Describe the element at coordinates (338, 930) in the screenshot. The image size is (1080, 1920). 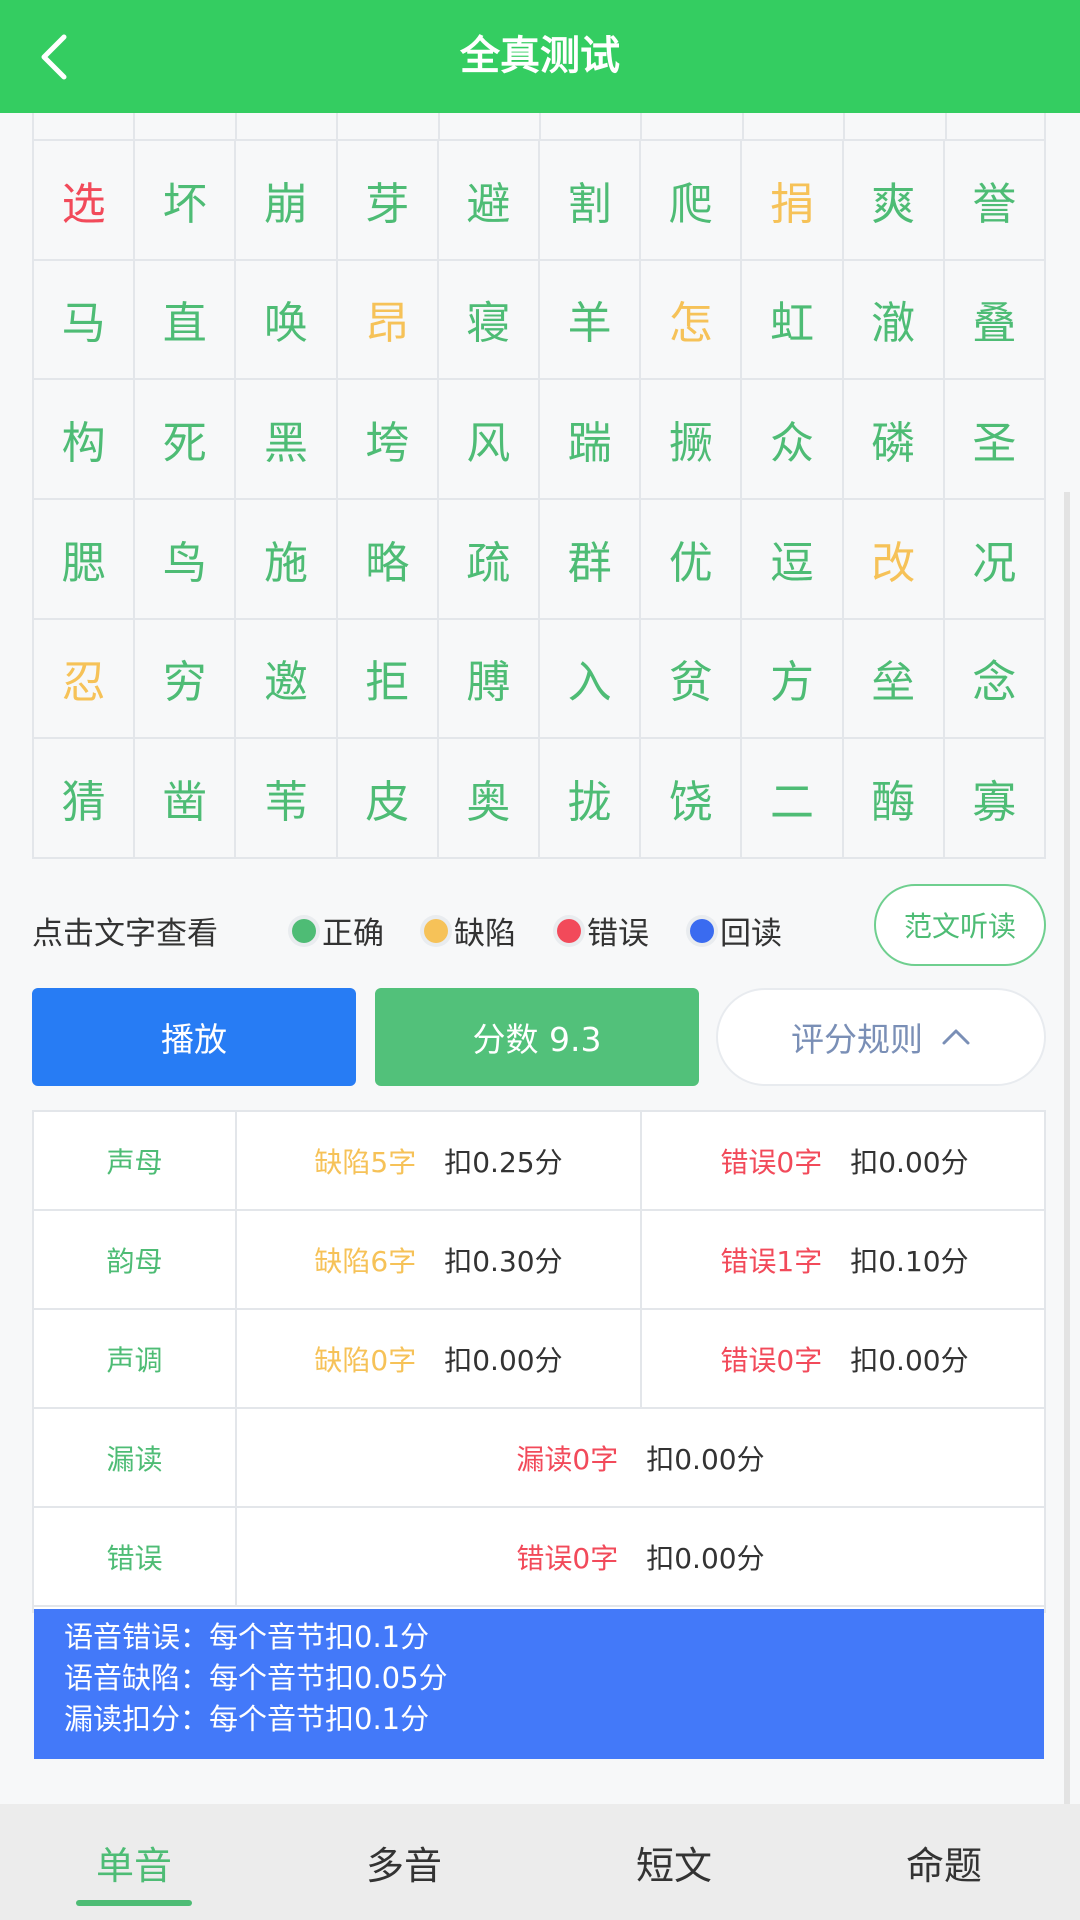
I see `legend-correct: 正确` at that location.